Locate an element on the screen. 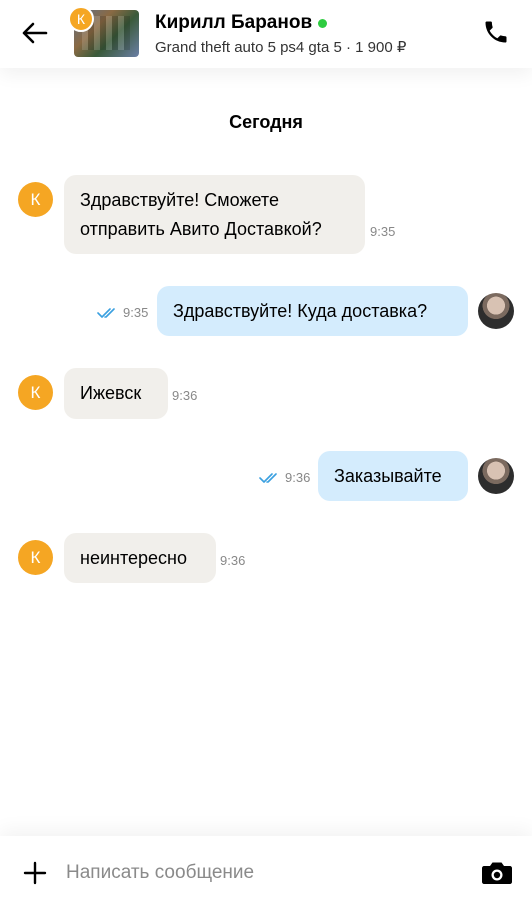 The width and height of the screenshot is (532, 900). back-button is located at coordinates (35, 33).